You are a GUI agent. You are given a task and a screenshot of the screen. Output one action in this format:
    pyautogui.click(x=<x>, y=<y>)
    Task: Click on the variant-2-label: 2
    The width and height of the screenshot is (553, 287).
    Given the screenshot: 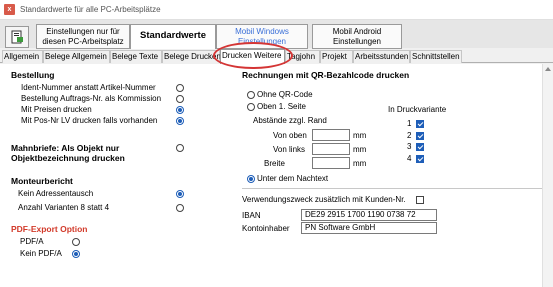 What is the action you would take?
    pyautogui.click(x=409, y=135)
    